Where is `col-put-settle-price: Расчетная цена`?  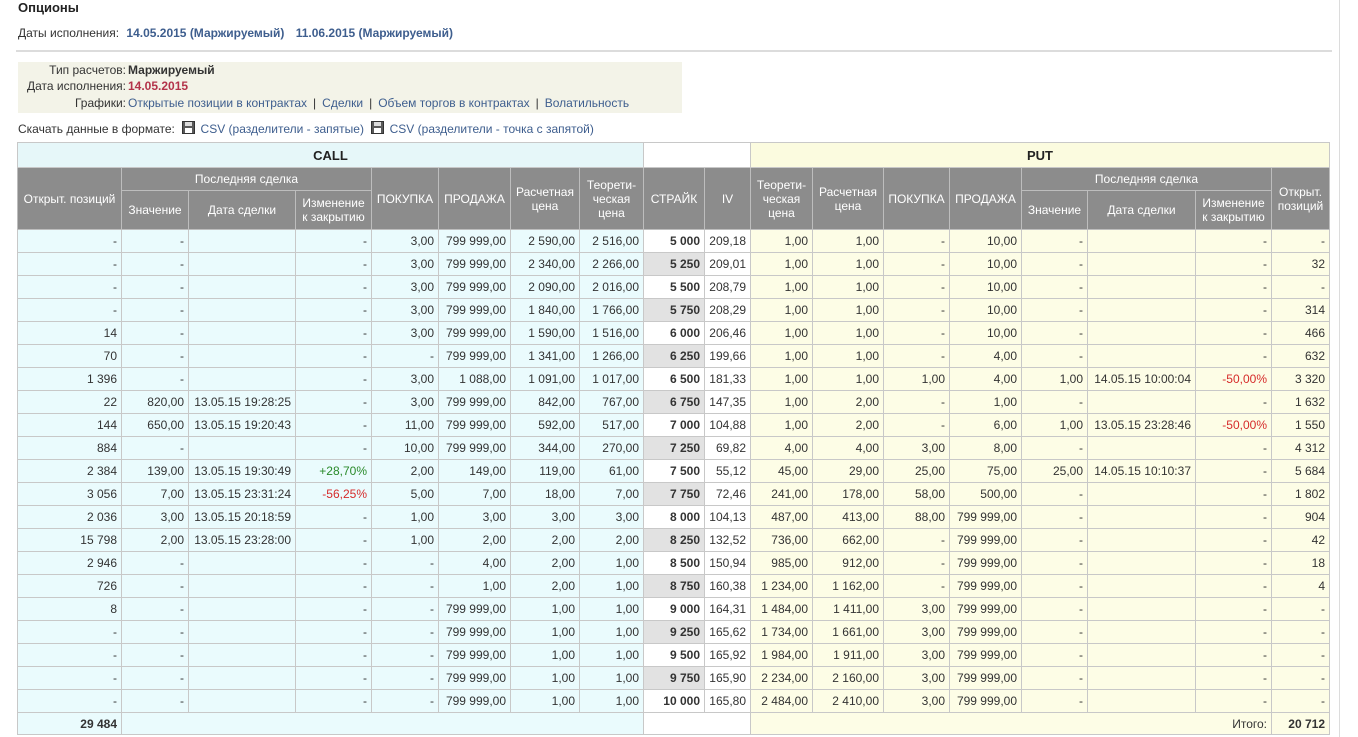 col-put-settle-price: Расчетная цена is located at coordinates (848, 198).